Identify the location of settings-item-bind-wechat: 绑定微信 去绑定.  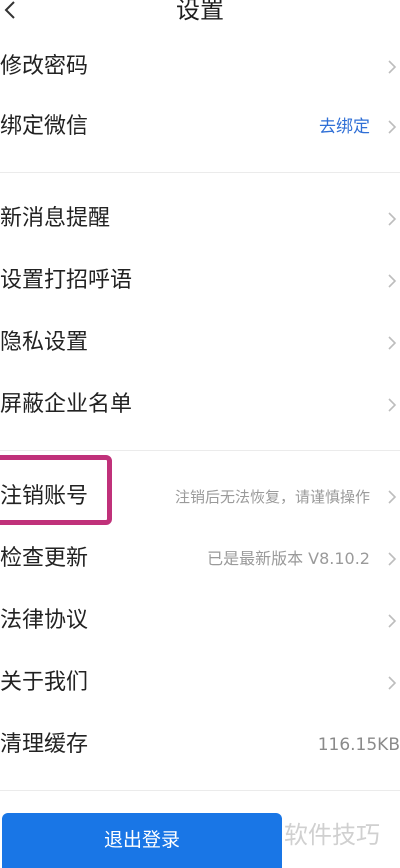
(200, 127).